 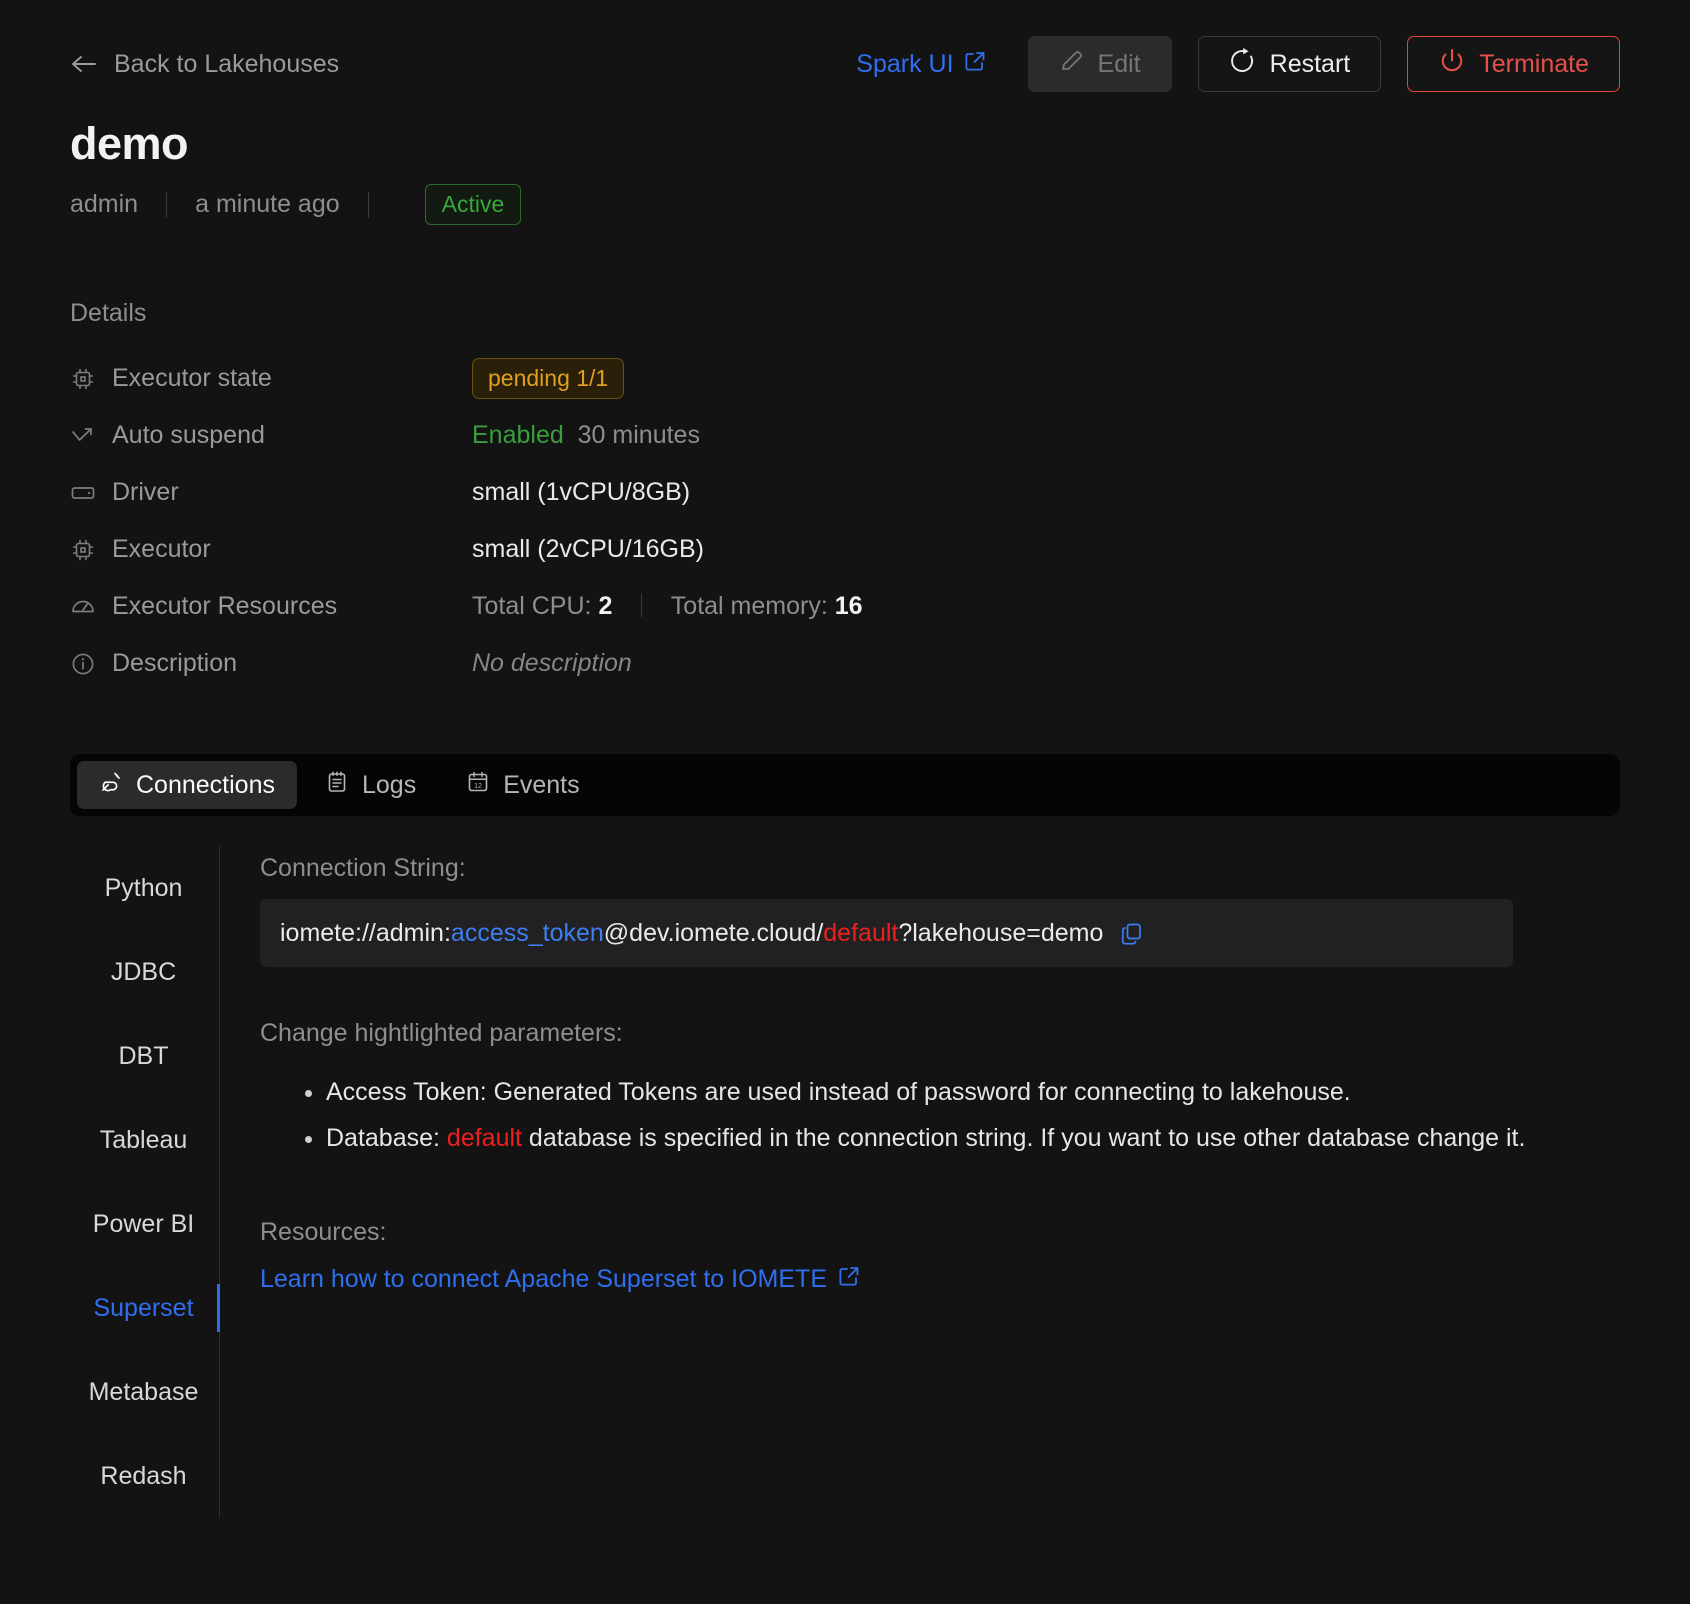 What do you see at coordinates (845, 378) in the screenshot?
I see `detail-row-executor-state: Executor state pending 1/1` at bounding box center [845, 378].